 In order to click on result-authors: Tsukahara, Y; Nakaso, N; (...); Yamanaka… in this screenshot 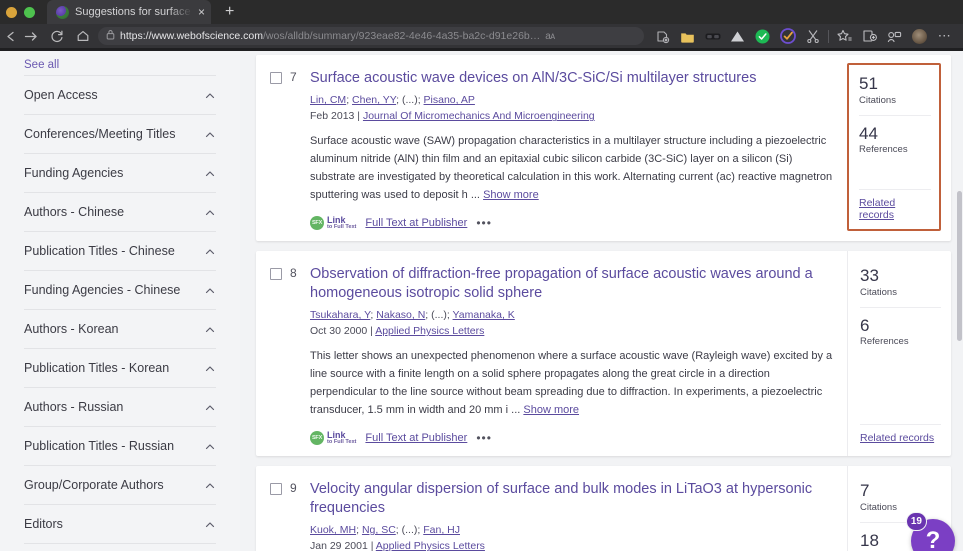, I will do `click(412, 315)`.